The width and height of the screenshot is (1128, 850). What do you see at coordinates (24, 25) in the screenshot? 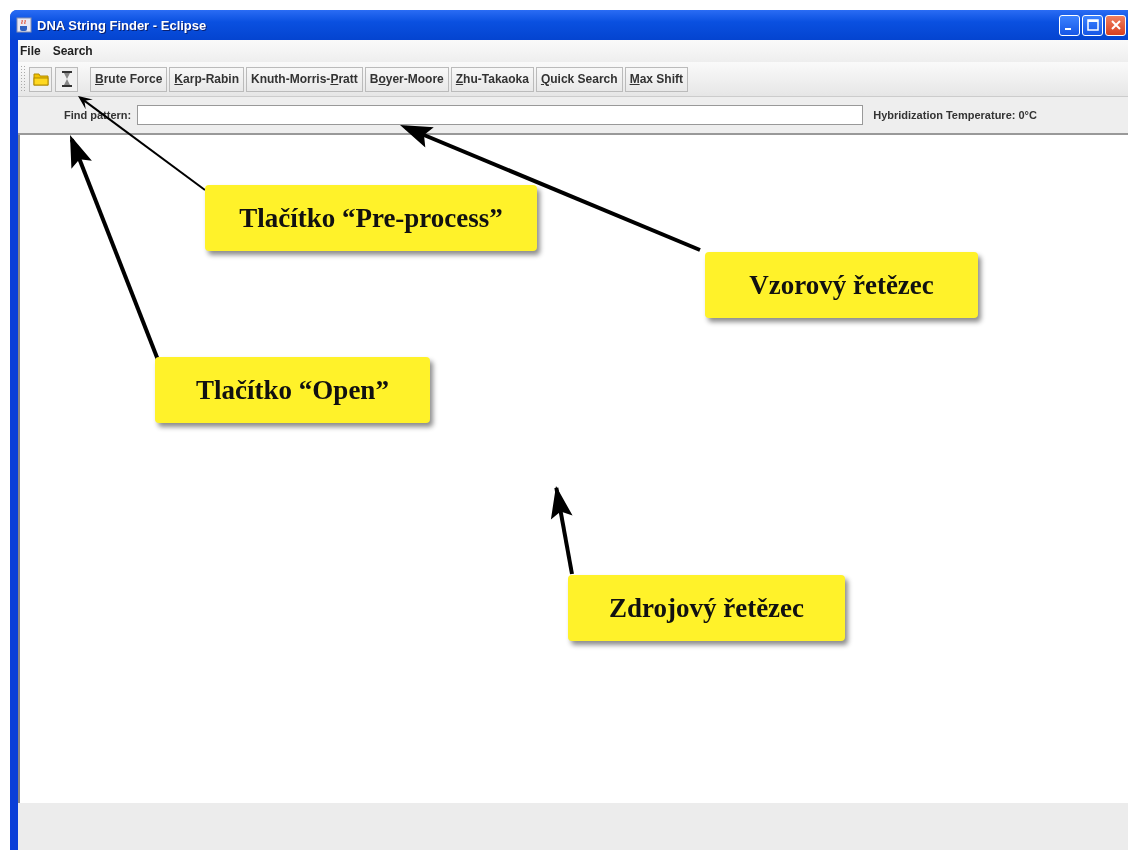
I see `cup-icon` at bounding box center [24, 25].